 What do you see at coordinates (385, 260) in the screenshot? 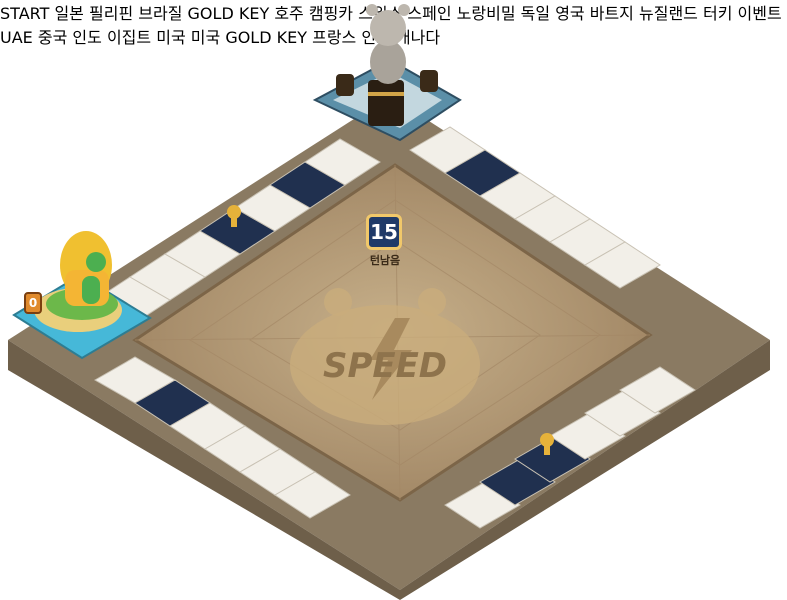
I see `turns-remaining-label: 턴남음` at bounding box center [385, 260].